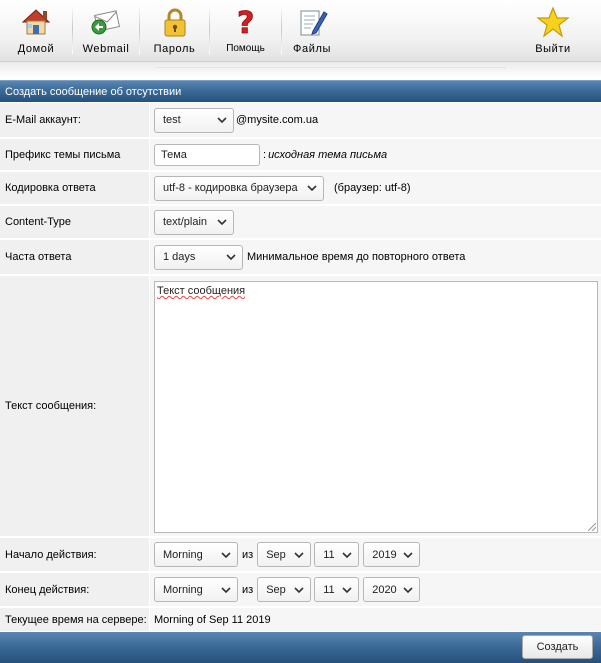  I want to click on server-time-label: Текущее время на сервере:, so click(74, 619).